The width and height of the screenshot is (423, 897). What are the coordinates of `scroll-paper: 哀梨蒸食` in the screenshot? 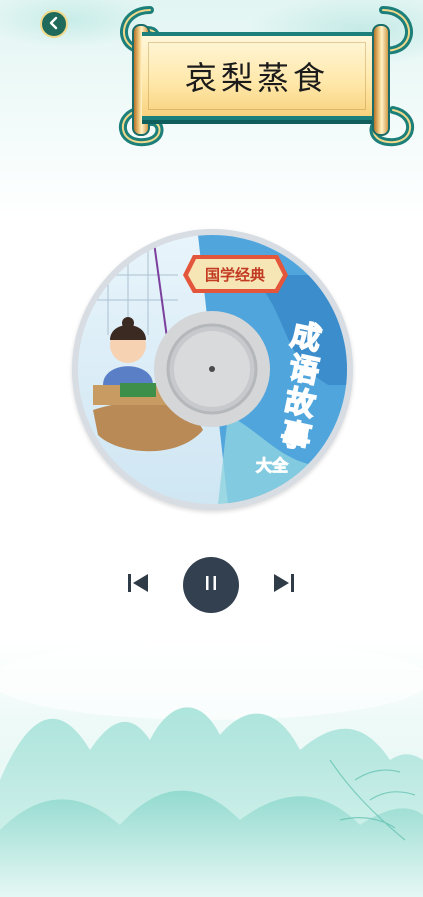 It's located at (257, 76).